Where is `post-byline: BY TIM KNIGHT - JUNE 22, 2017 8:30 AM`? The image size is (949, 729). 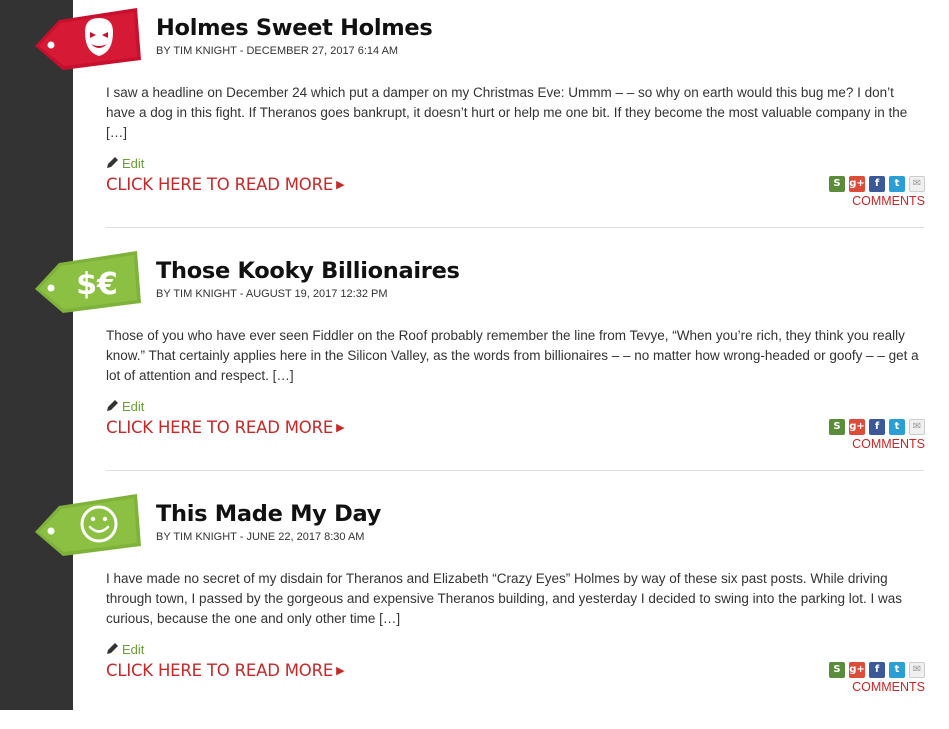 post-byline: BY TIM KNIGHT - JUNE 22, 2017 8:30 AM is located at coordinates (260, 537).